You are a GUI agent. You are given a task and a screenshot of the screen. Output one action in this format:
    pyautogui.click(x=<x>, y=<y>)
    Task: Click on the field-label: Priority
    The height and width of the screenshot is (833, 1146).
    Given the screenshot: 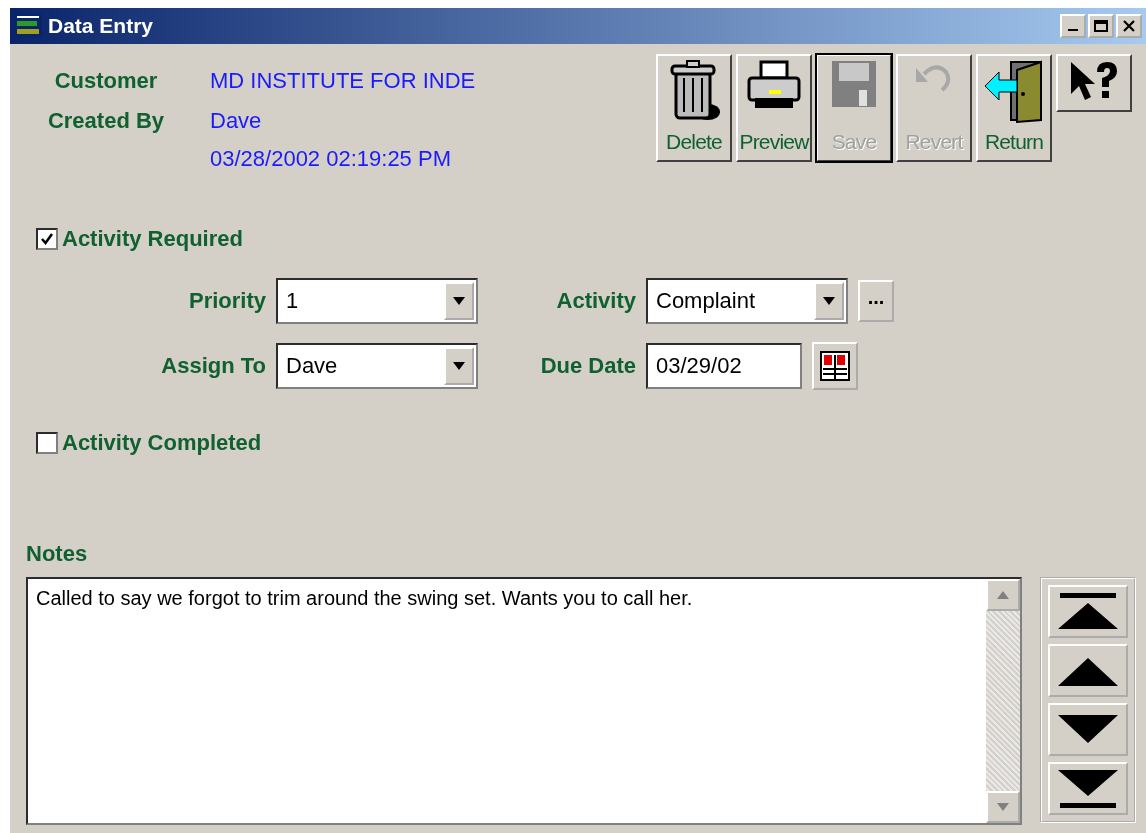 What is the action you would take?
    pyautogui.click(x=226, y=301)
    